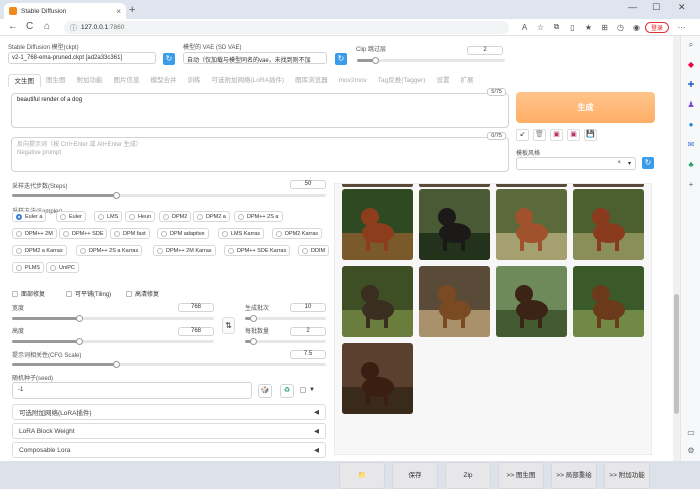 The image size is (700, 489). Describe the element at coordinates (183, 233) in the screenshot. I see `sampler-radio: DPM adaptive` at that location.